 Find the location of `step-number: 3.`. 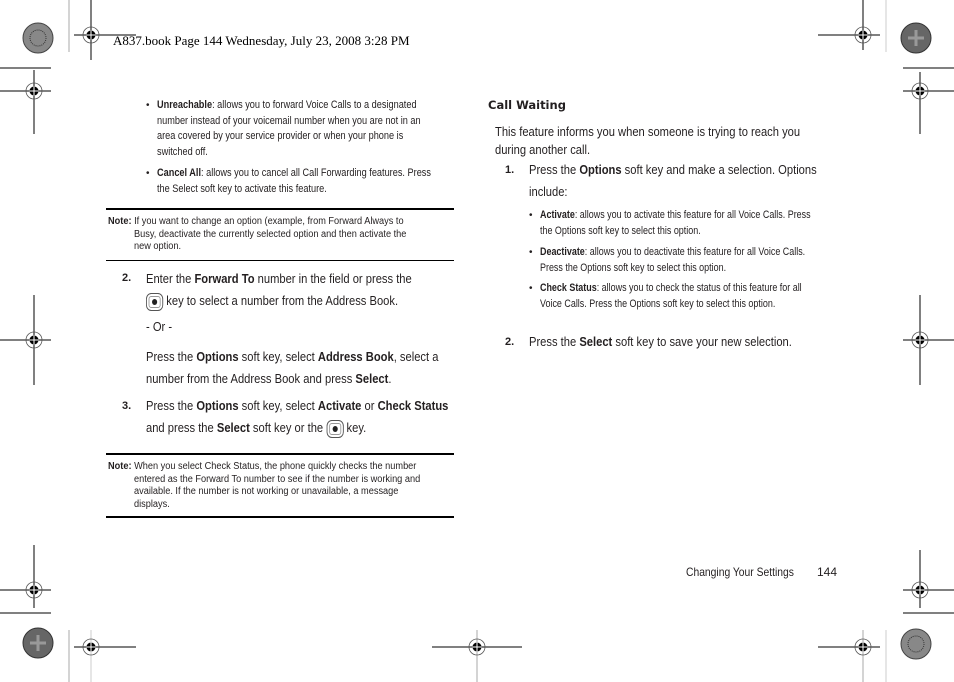

step-number: 3. is located at coordinates (127, 406).